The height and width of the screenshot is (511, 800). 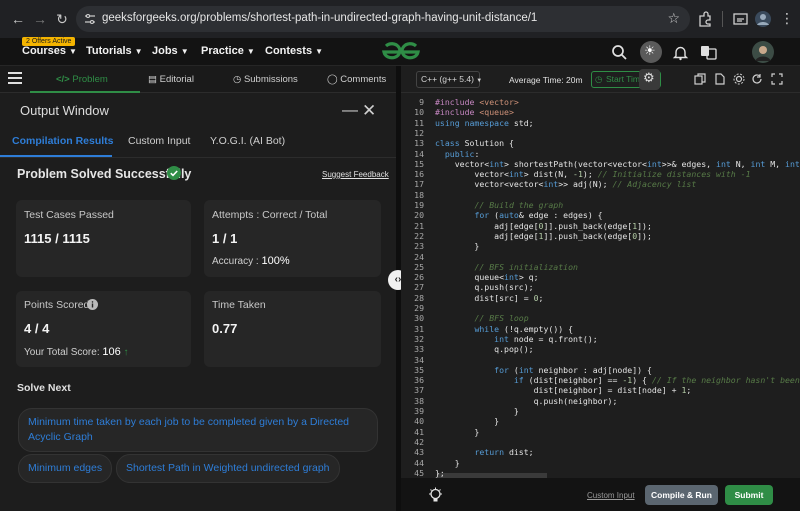 I want to click on code-text: #include <vector>, so click(x=477, y=102).